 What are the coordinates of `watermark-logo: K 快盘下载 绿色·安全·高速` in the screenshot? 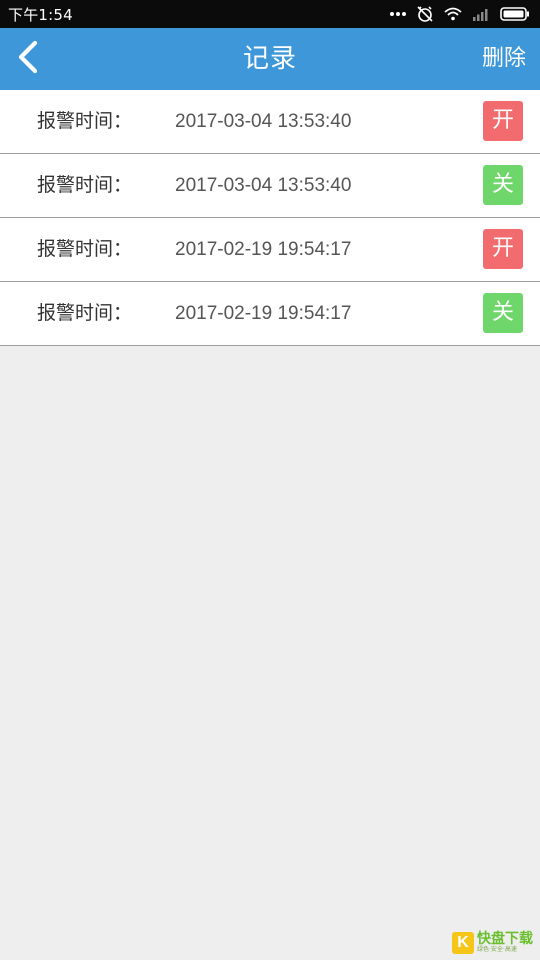 It's located at (494, 943).